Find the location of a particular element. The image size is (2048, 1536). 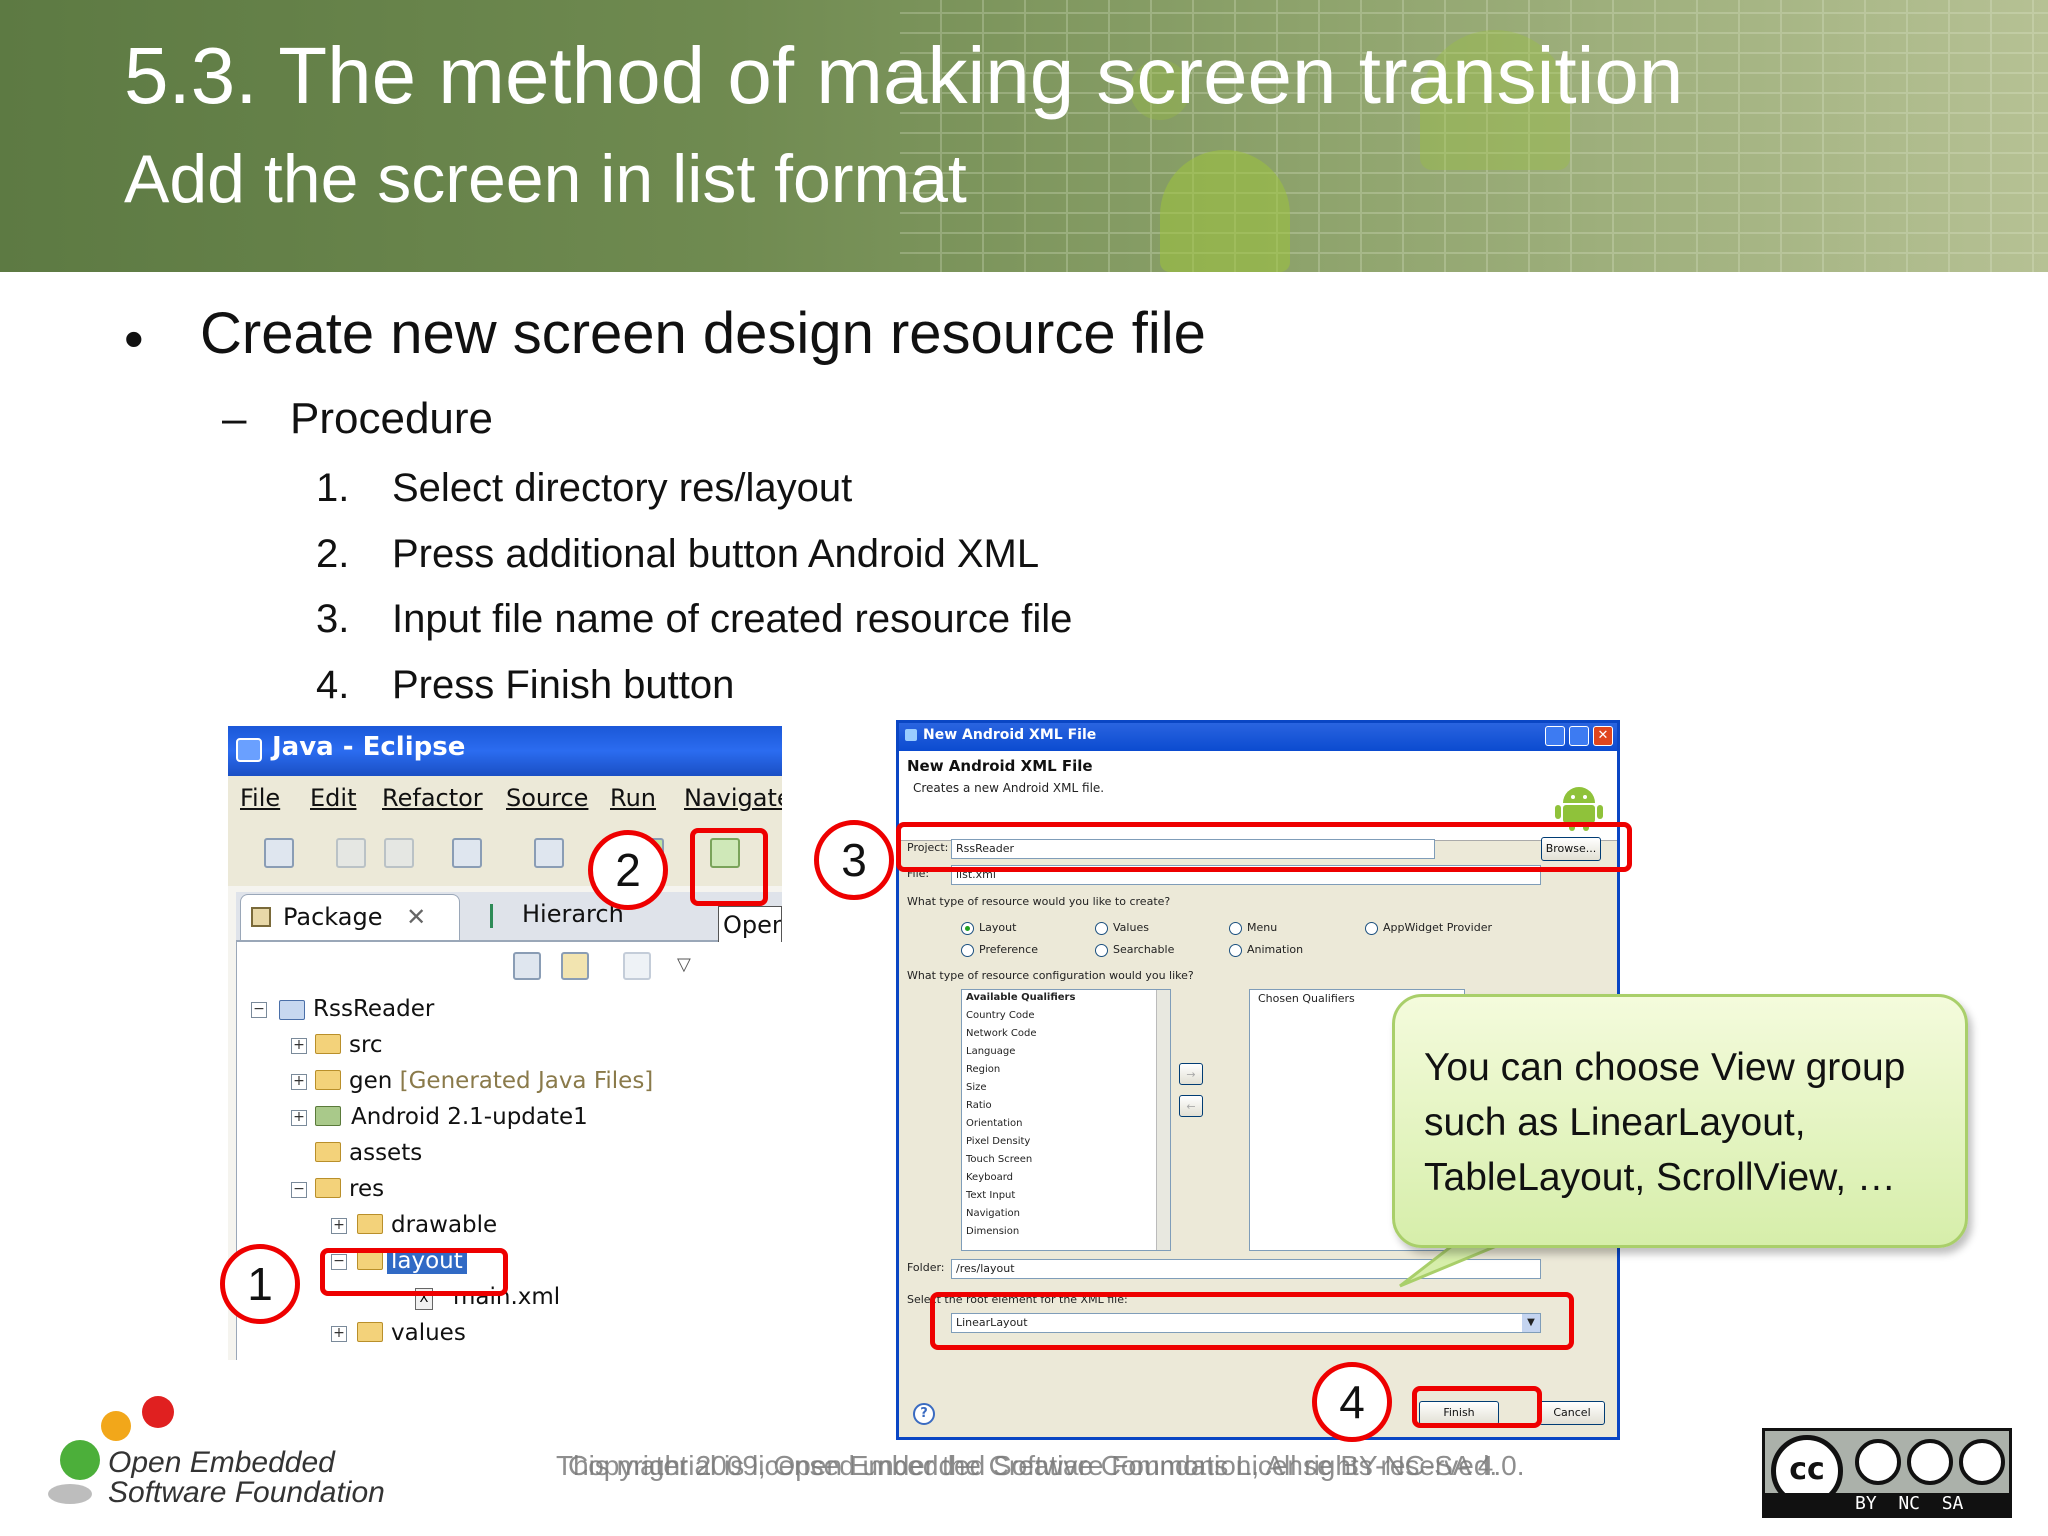

print-icon is located at coordinates (399, 853).